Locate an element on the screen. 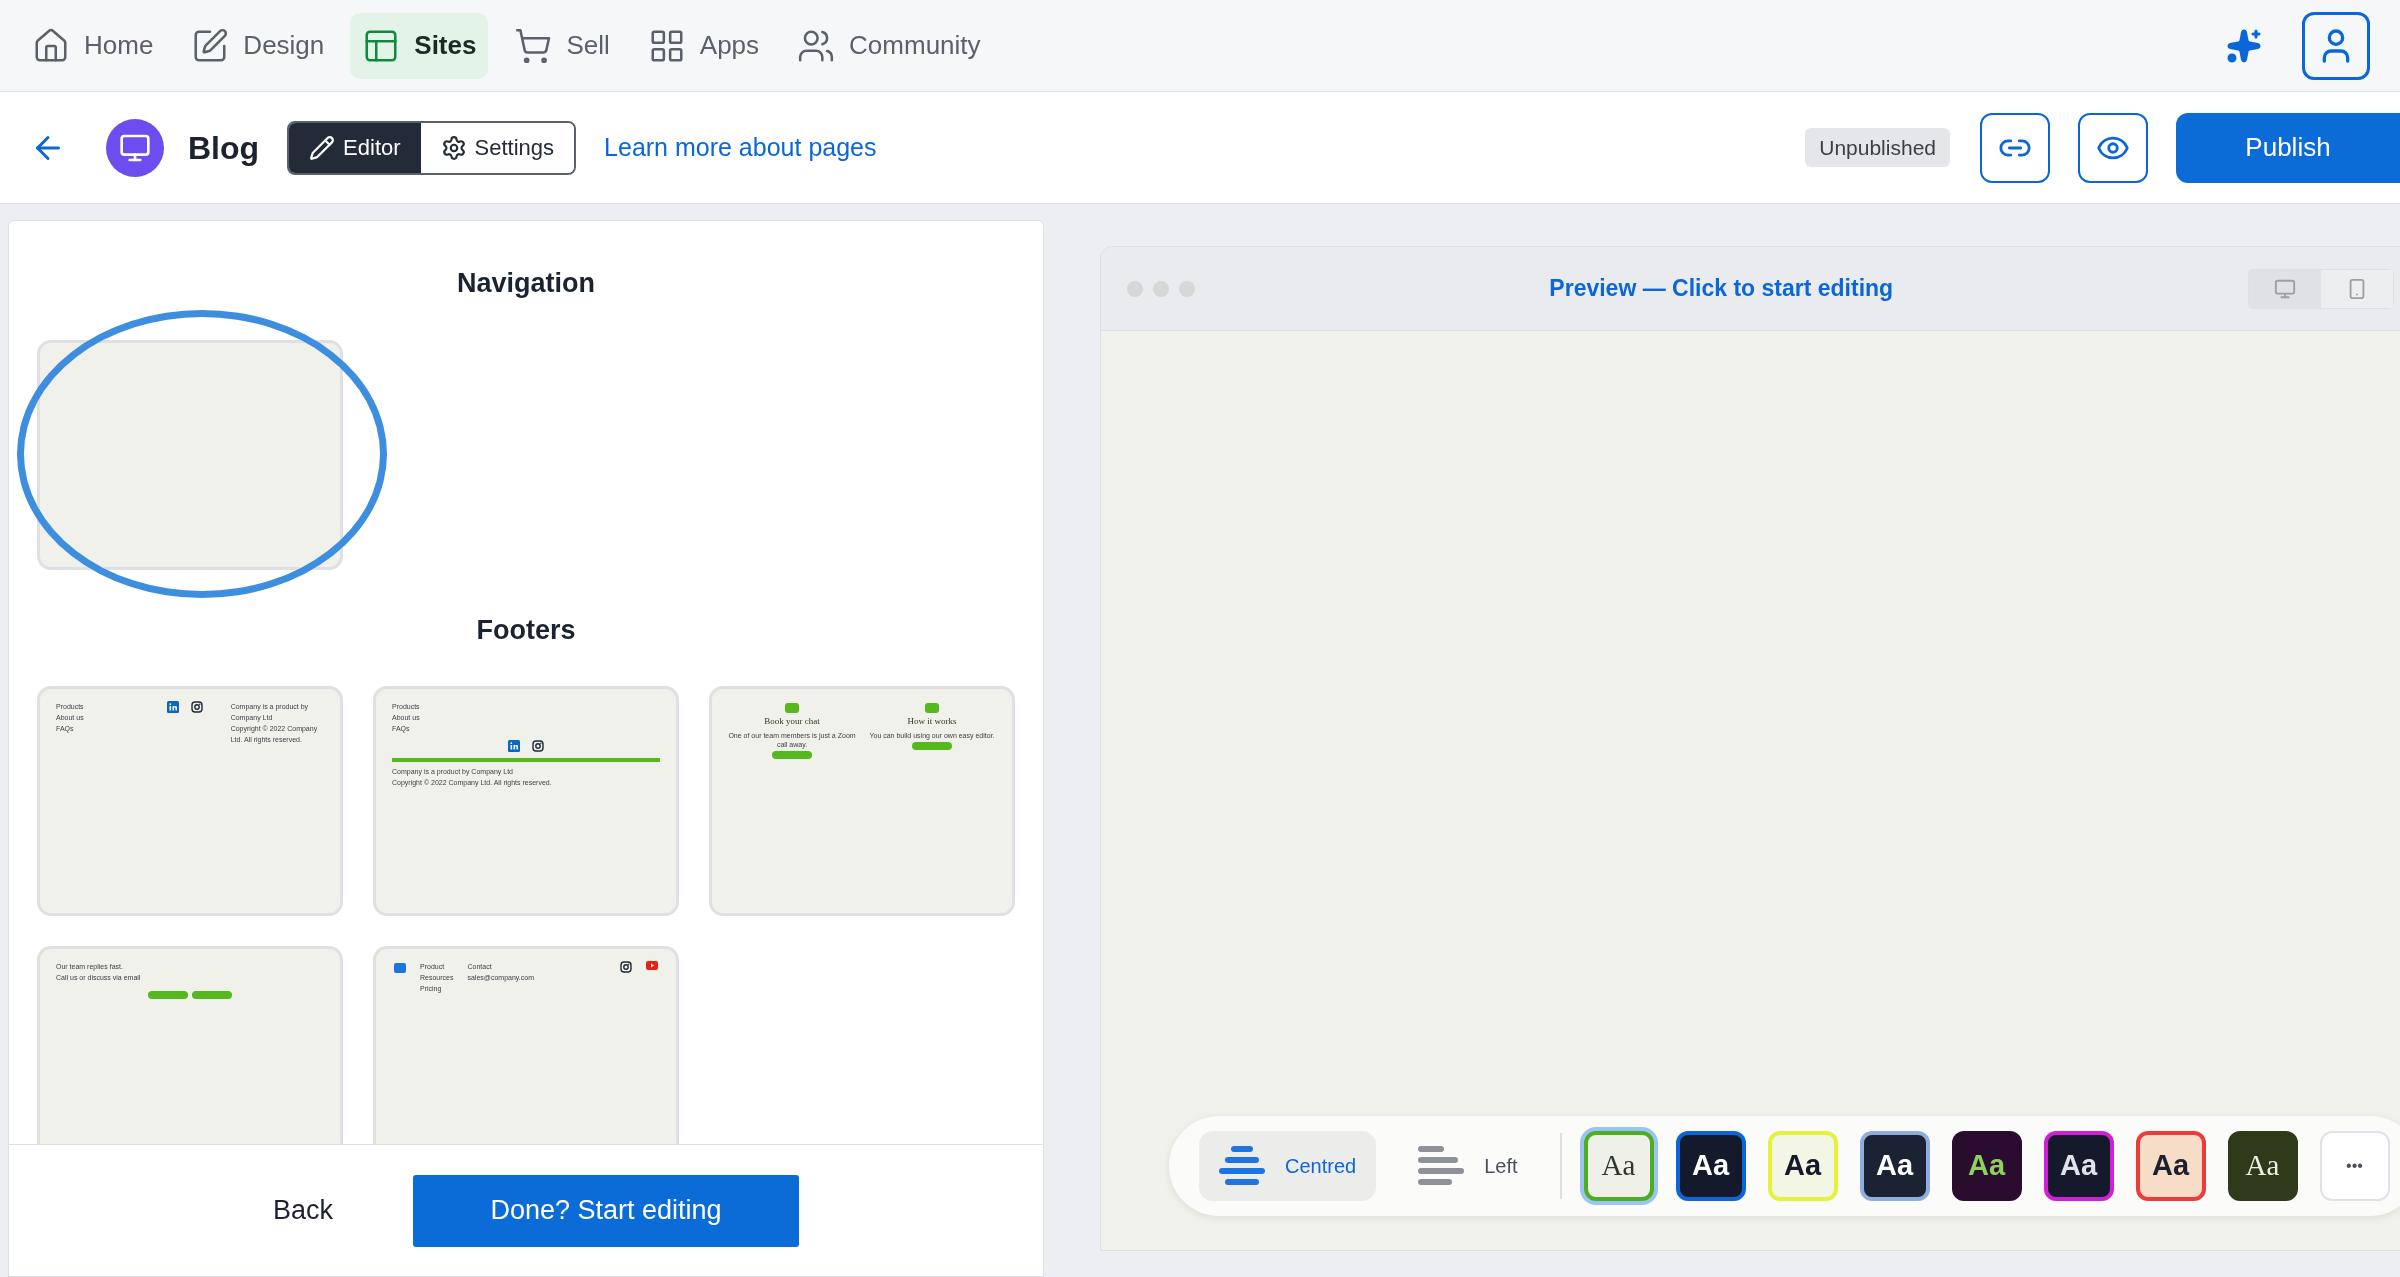  template-thumbnail is located at coordinates (190, 454).